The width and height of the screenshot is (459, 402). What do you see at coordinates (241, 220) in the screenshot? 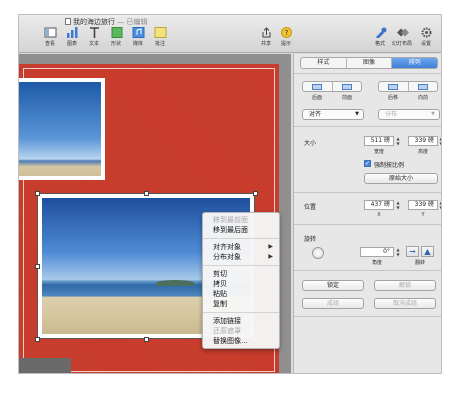
I see `menu-item-bring-to-front: 移到最前面` at bounding box center [241, 220].